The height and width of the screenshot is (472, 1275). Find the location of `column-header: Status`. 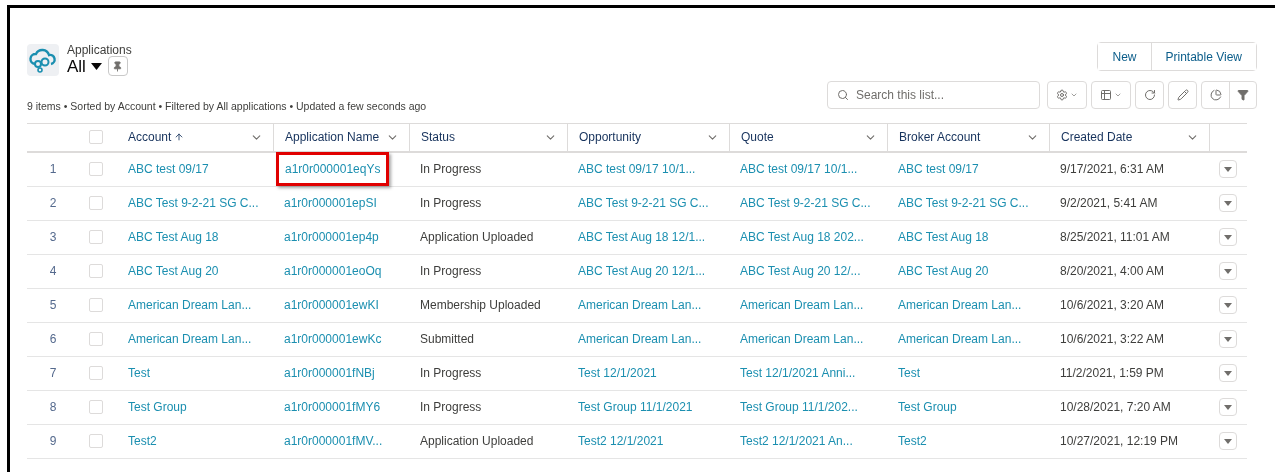

column-header: Status is located at coordinates (488, 137).